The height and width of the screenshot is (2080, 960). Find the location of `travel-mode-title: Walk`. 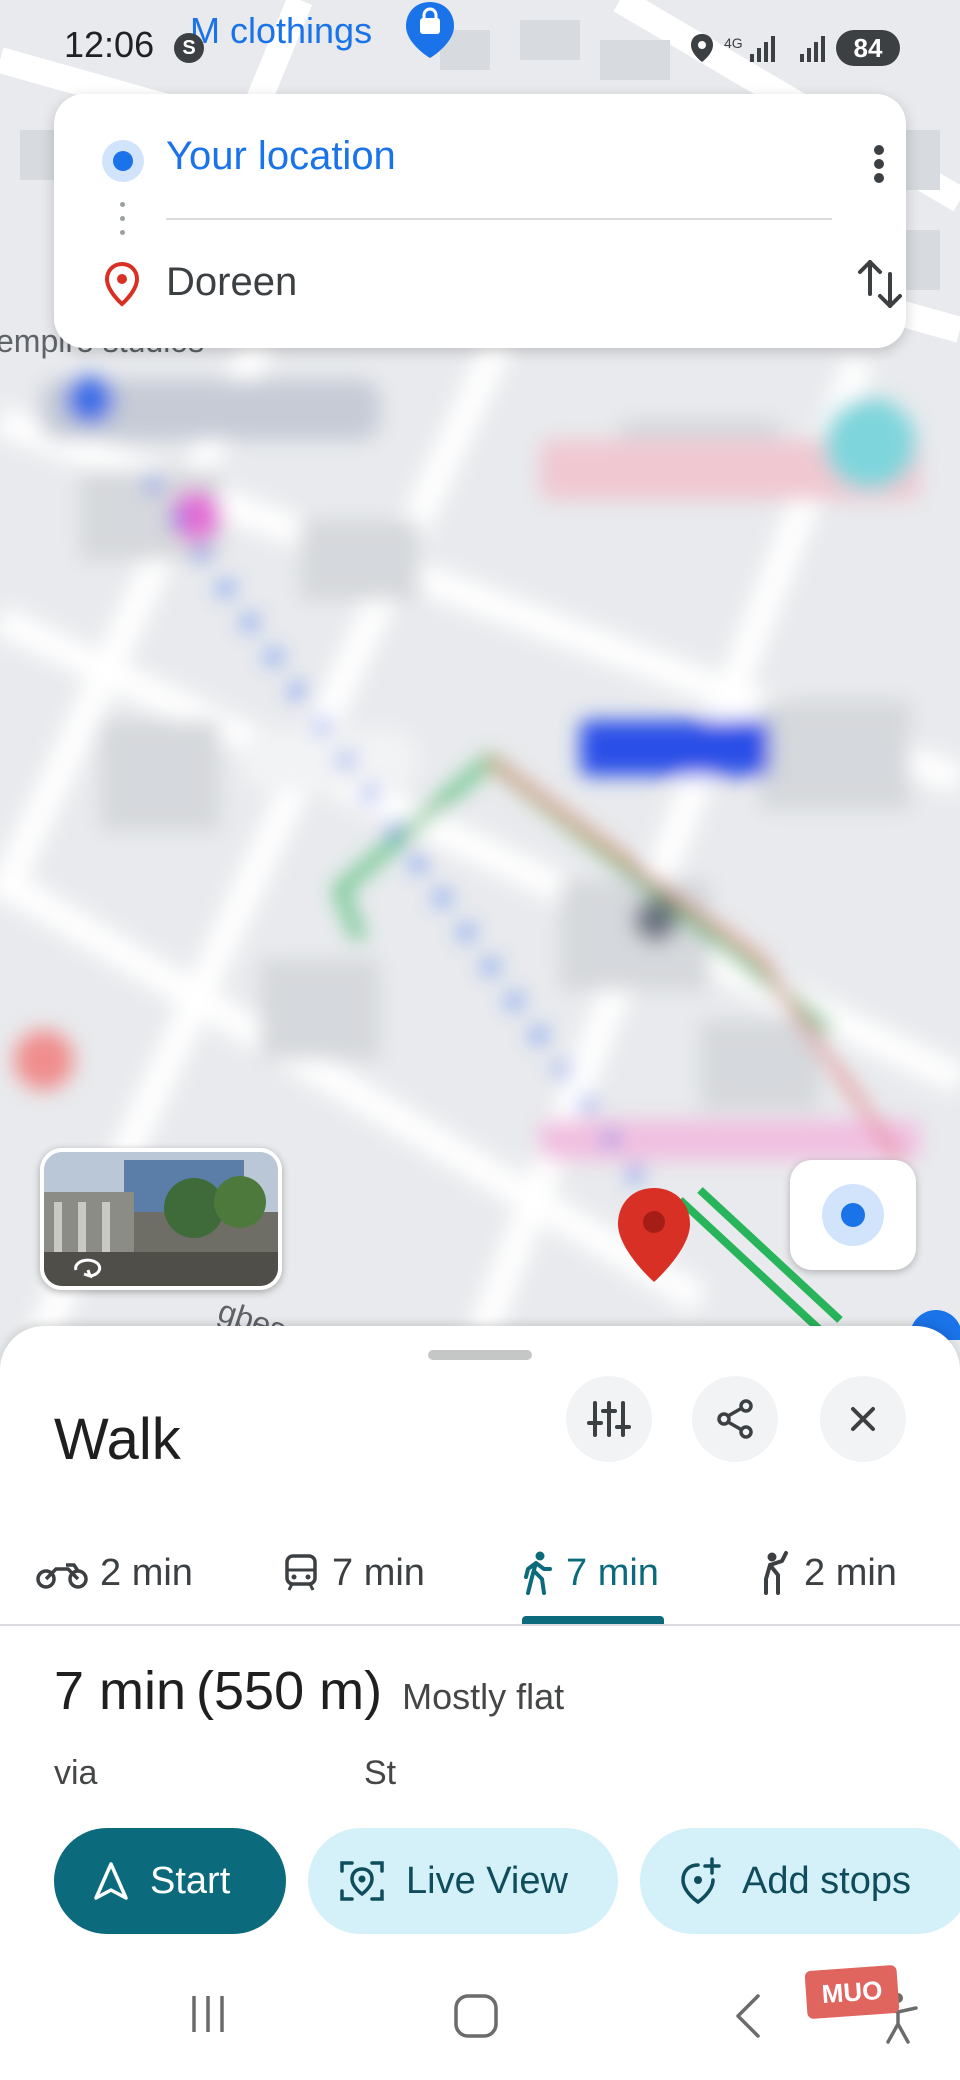

travel-mode-title: Walk is located at coordinates (117, 1439).